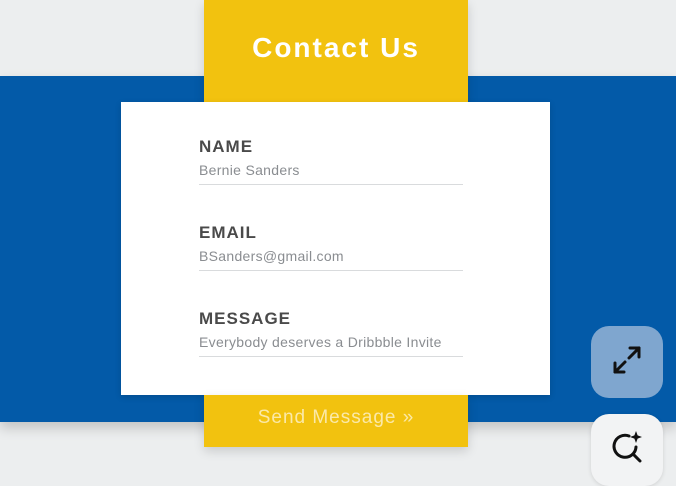  I want to click on message-label: MESSAGE, so click(245, 318).